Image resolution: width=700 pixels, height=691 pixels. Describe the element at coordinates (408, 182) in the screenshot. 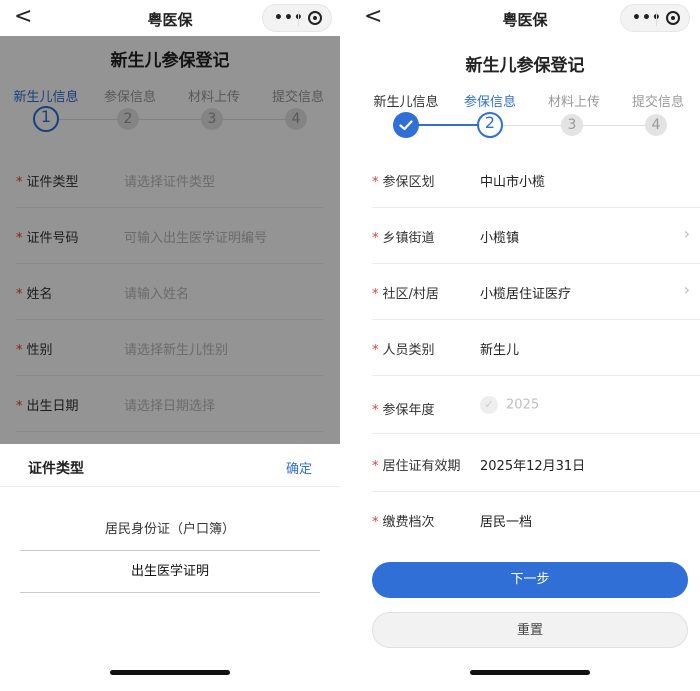

I see `field-label: 参保区划` at that location.